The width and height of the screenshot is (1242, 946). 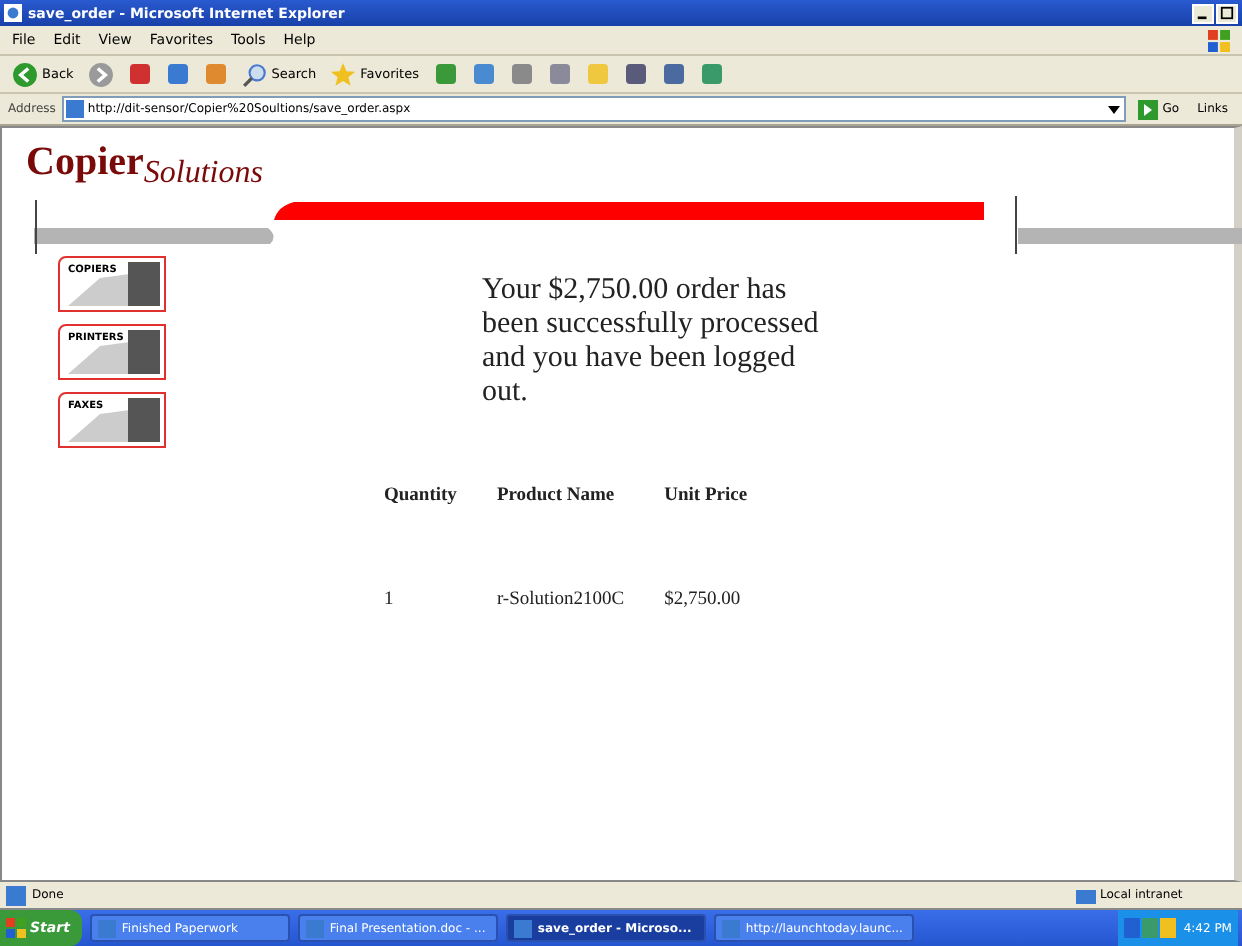 I want to click on table-cell: 1, so click(x=440, y=600).